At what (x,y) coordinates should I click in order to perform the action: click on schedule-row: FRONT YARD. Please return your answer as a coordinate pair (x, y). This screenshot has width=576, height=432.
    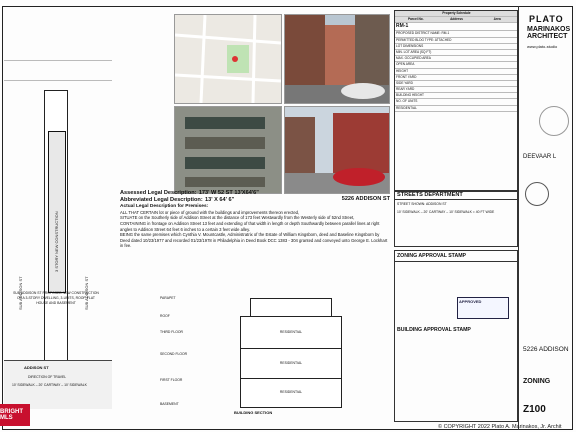
    Looking at the image, I should click on (406, 76).